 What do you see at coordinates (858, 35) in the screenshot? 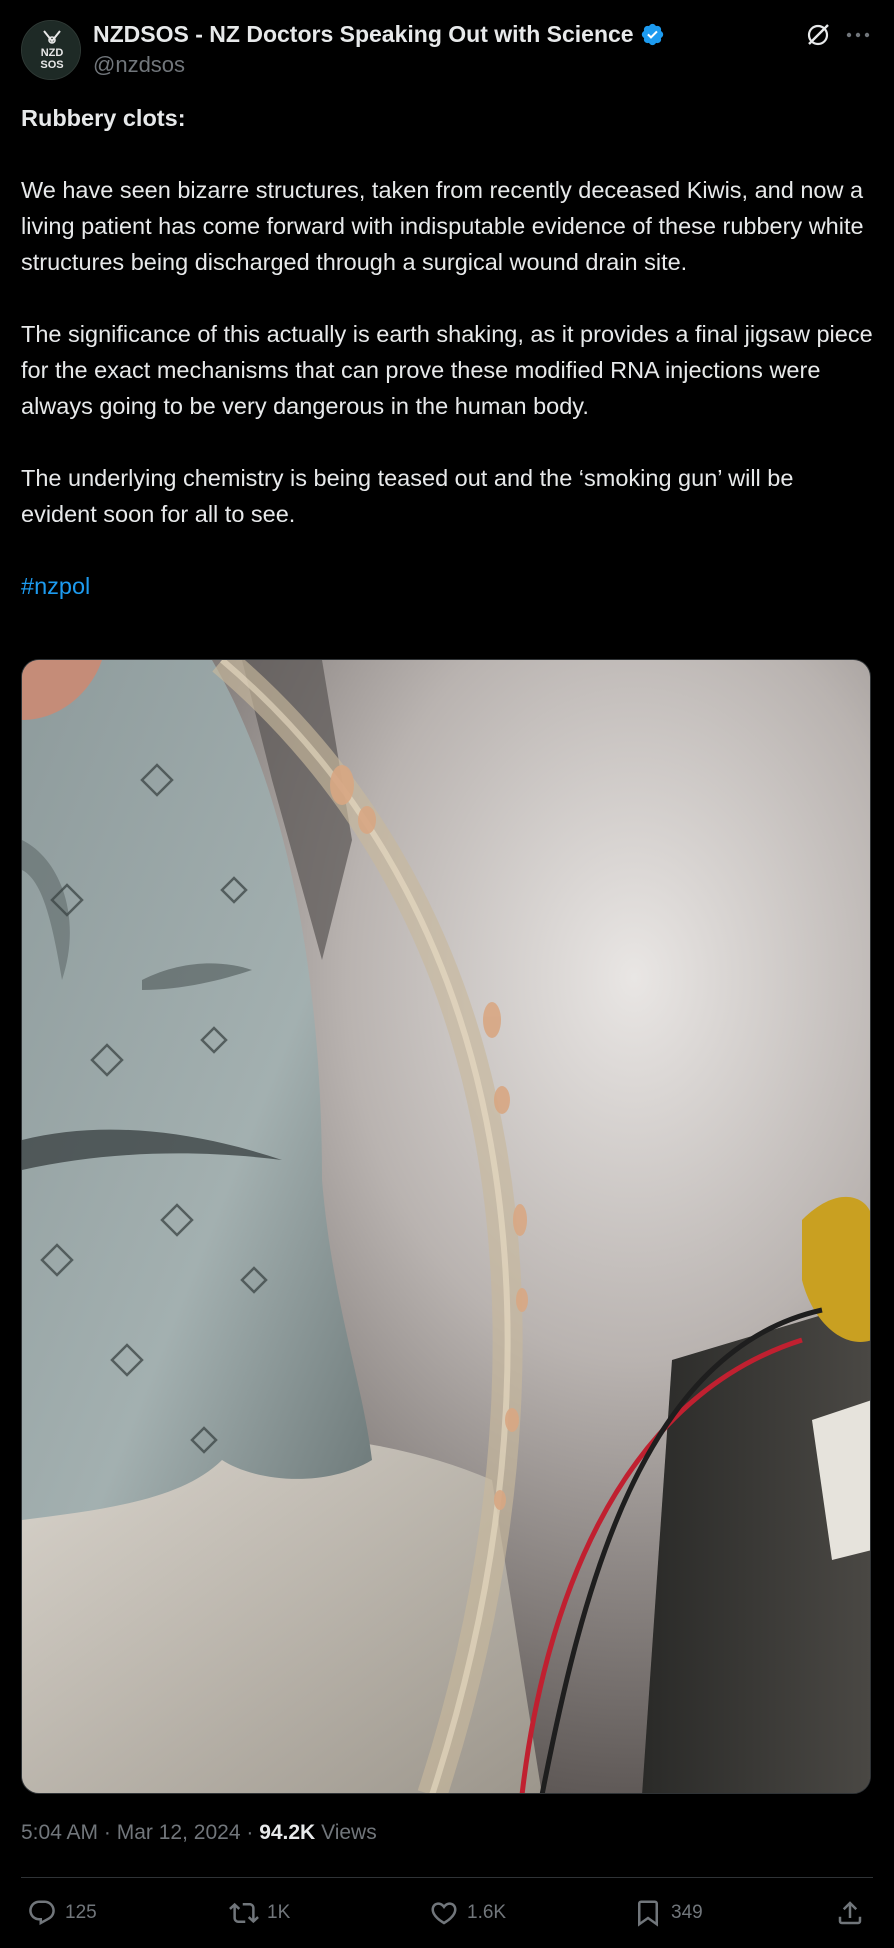
I see `more-icon` at bounding box center [858, 35].